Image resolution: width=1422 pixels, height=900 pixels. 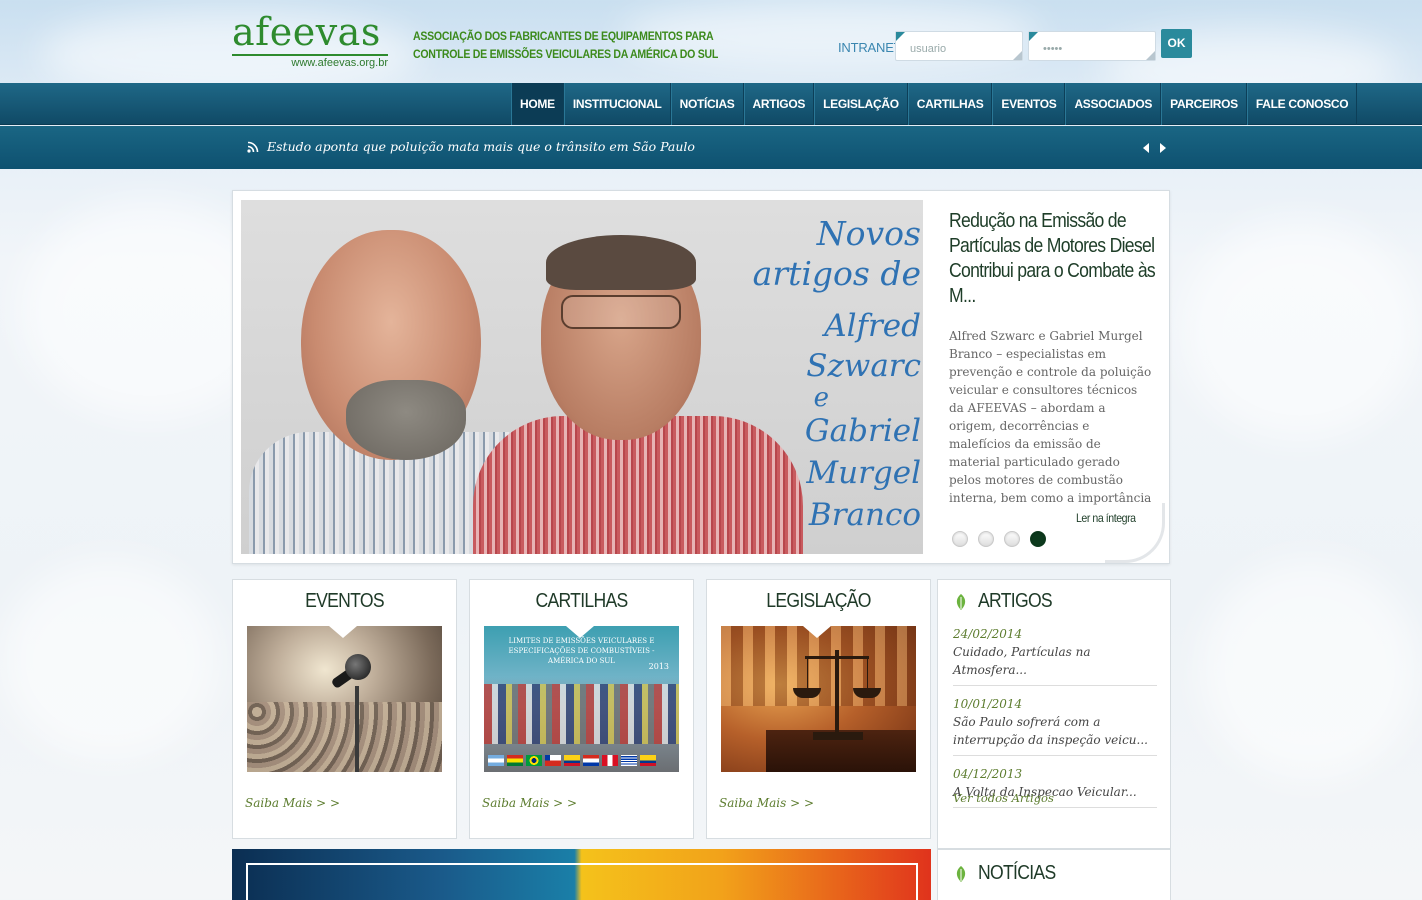 What do you see at coordinates (1163, 148) in the screenshot?
I see `ticker-next-icon` at bounding box center [1163, 148].